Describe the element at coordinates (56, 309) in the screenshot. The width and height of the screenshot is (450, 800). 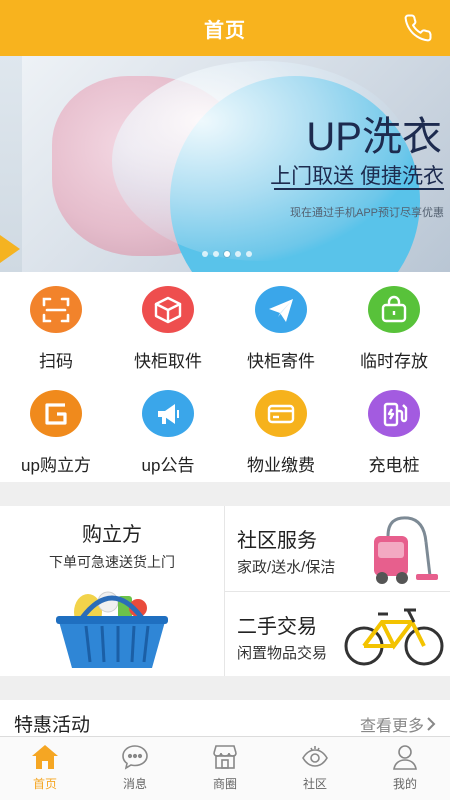
I see `scan-icon` at that location.